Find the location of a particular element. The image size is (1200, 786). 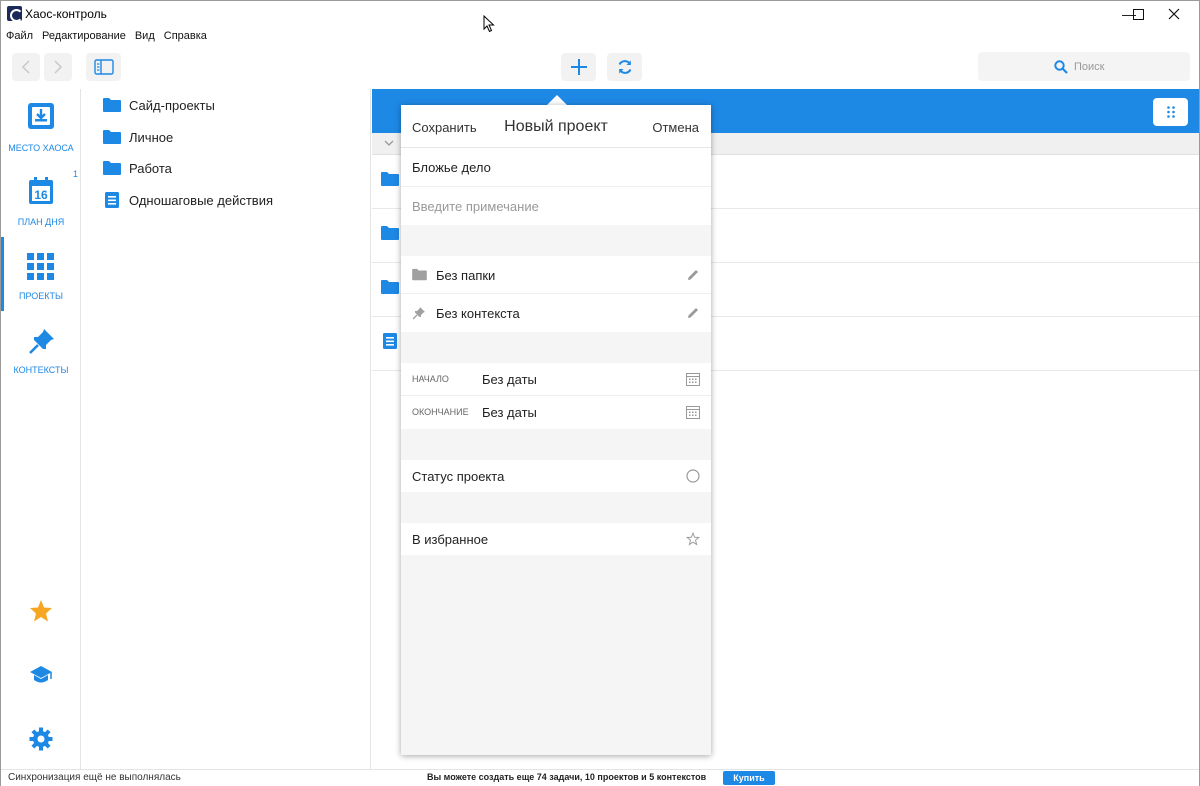

folder-value: Без папки is located at coordinates (466, 275).